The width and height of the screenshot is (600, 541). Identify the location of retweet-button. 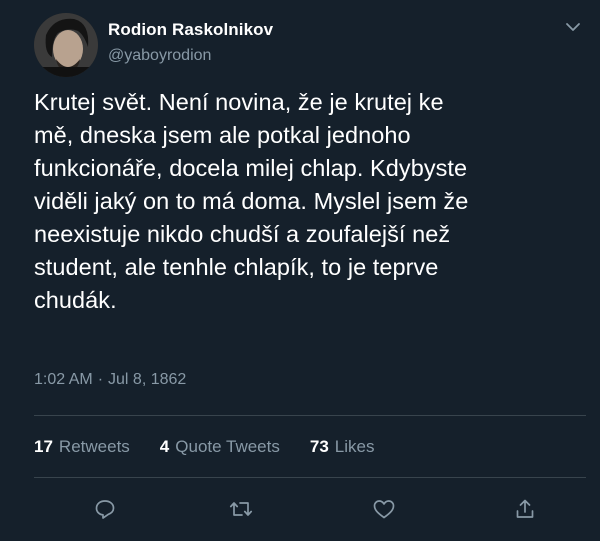
(241, 511).